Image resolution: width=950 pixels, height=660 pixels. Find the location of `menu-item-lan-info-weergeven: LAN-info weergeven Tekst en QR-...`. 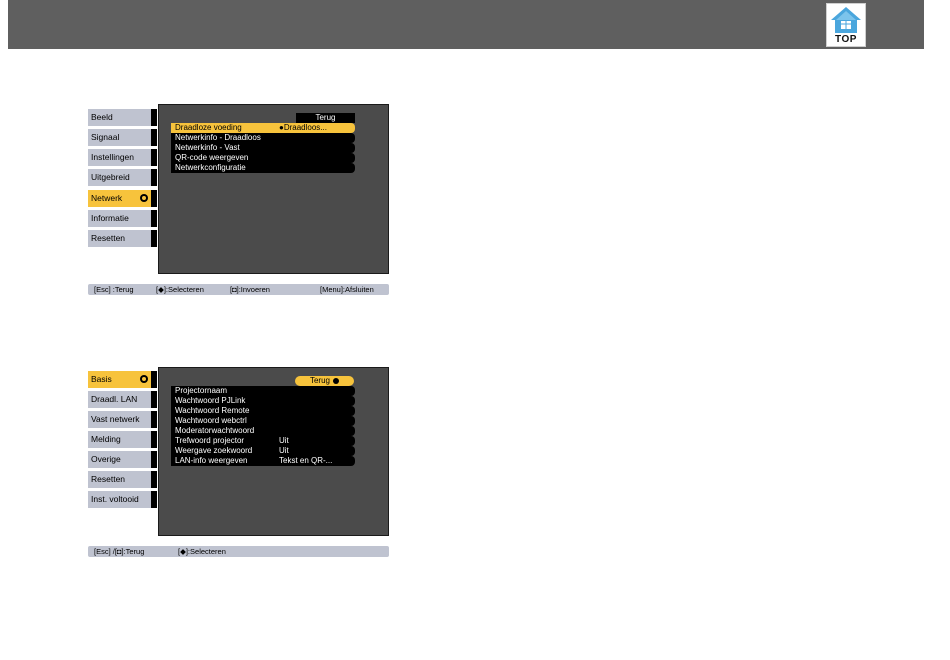

menu-item-lan-info-weergeven: LAN-info weergeven Tekst en QR-... is located at coordinates (263, 461).